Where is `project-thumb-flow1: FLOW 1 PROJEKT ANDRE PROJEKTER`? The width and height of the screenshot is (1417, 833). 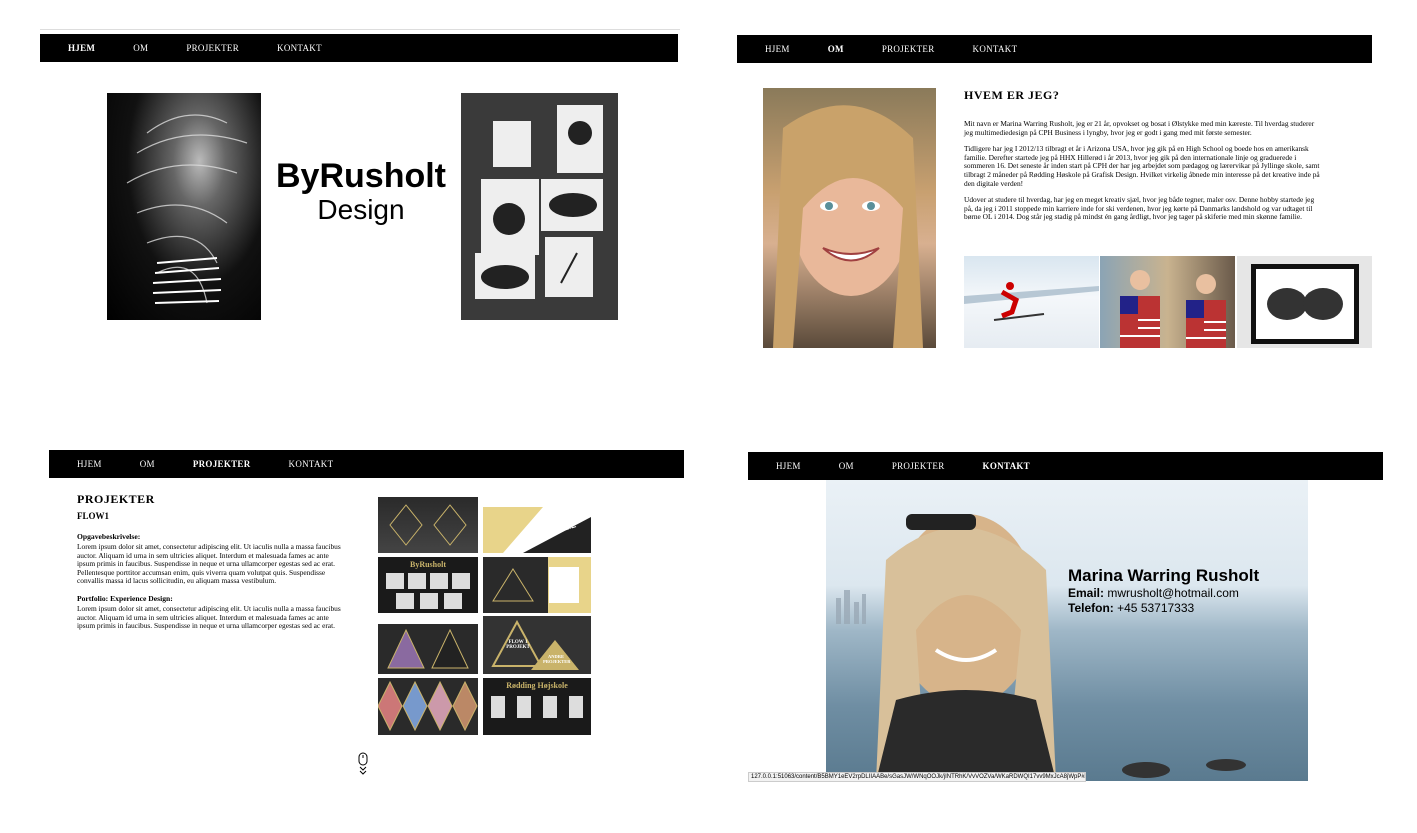
project-thumb-flow1: FLOW 1 PROJEKT ANDRE PROJEKTER is located at coordinates (537, 645).